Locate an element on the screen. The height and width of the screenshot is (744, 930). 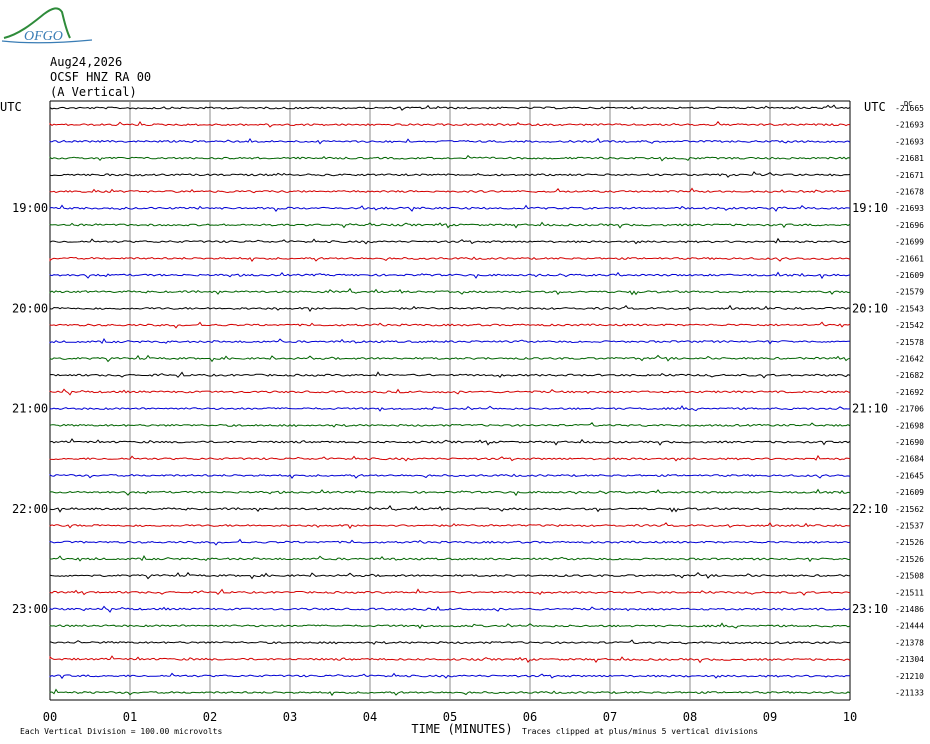
left-hour-label: 20:00 is located at coordinates (30, 308).